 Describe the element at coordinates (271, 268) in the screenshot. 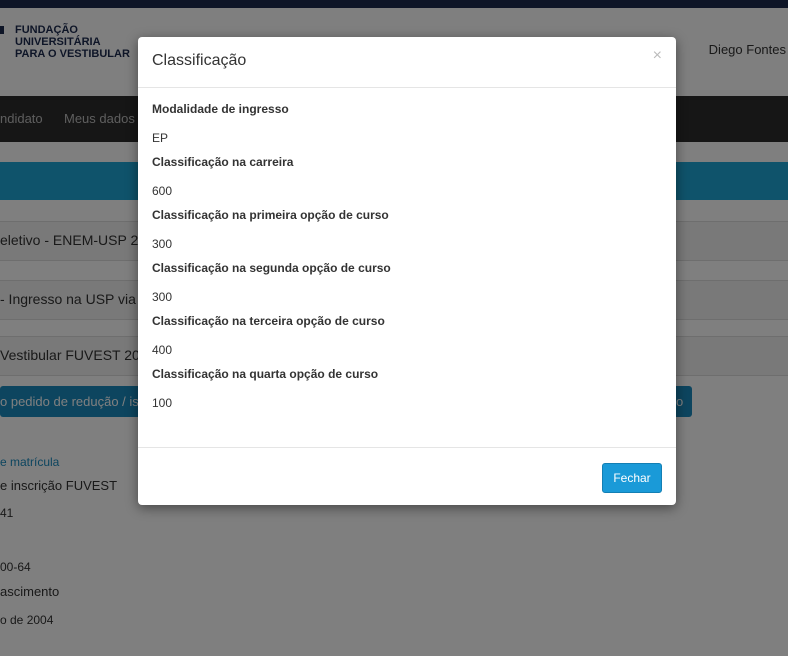

I see `field-label-segunda-opcao: Classificação na segunda opção de curso` at that location.